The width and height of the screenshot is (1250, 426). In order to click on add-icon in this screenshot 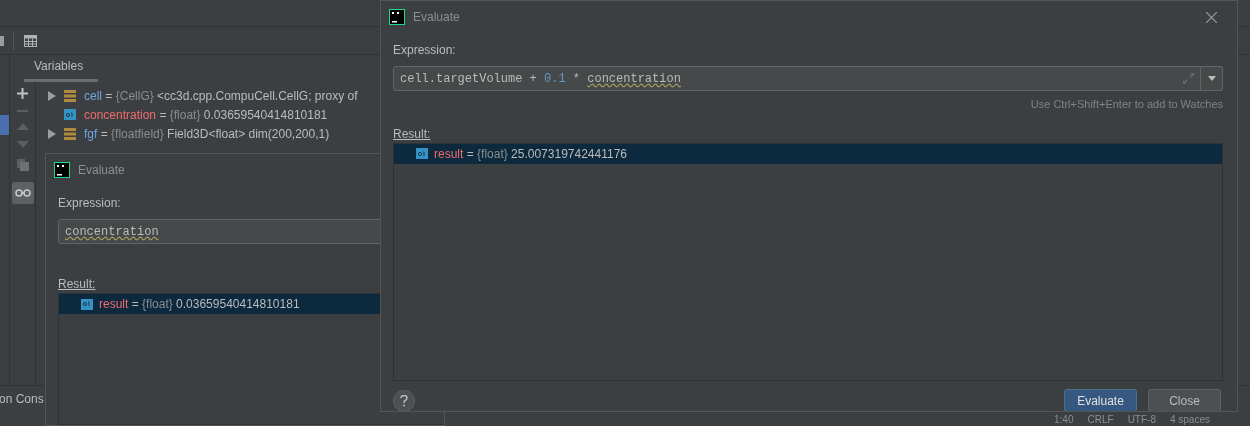, I will do `click(22, 93)`.